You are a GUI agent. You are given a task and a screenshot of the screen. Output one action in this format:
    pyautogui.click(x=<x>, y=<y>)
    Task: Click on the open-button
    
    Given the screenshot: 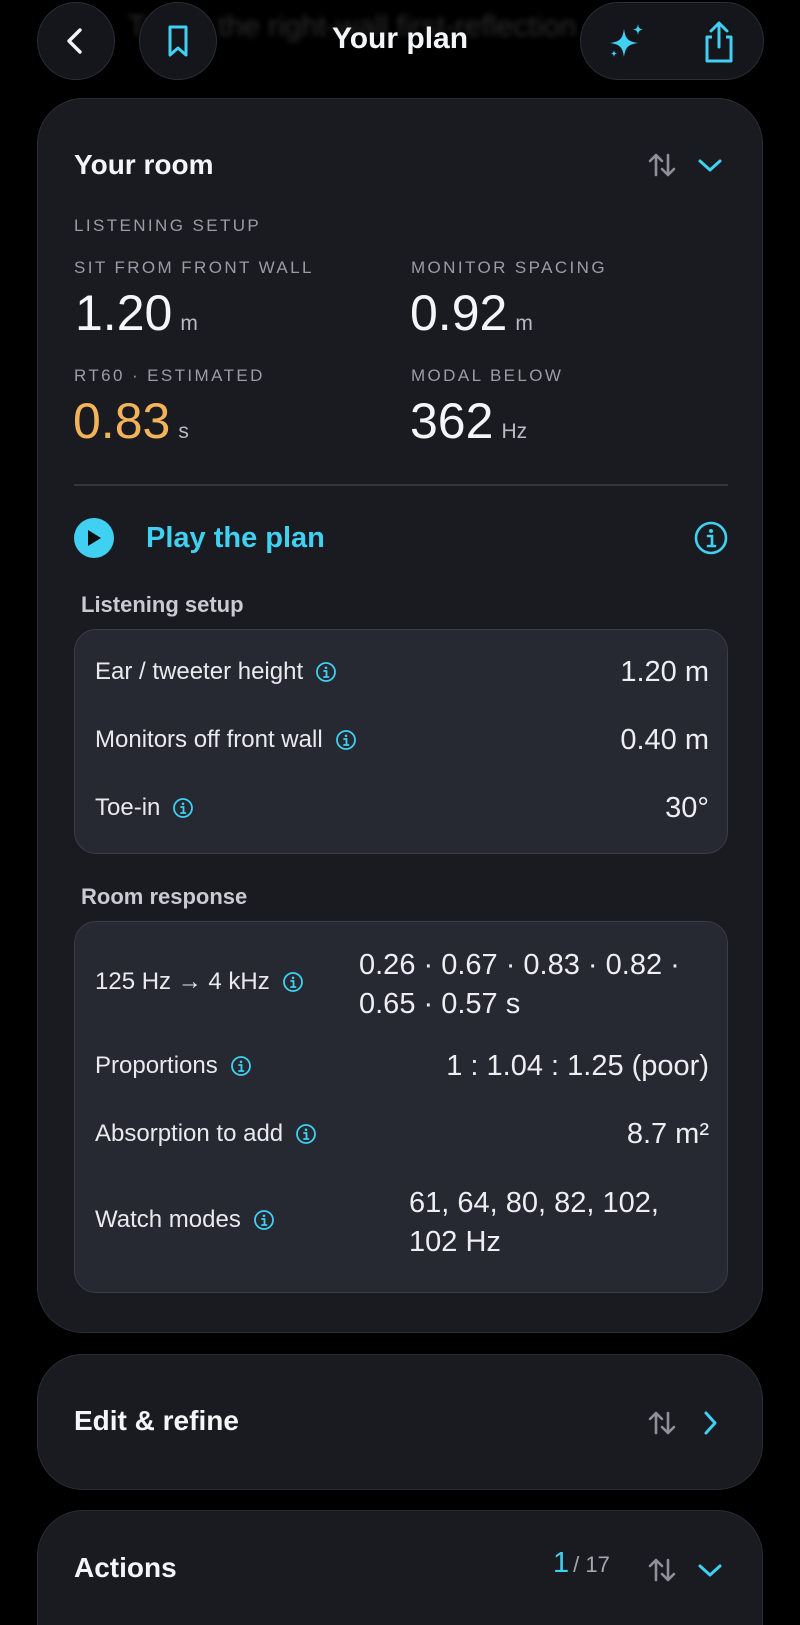 What is the action you would take?
    pyautogui.click(x=710, y=1423)
    